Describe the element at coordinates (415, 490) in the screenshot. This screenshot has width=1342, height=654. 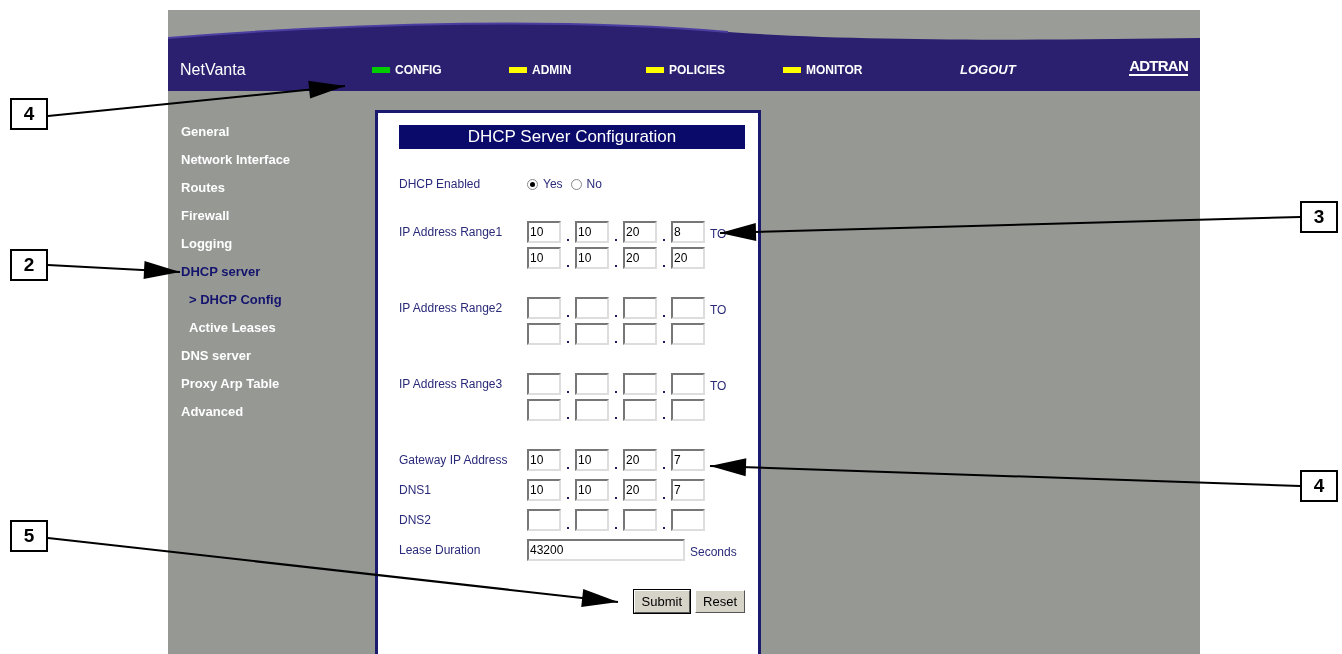
I see `field-label: DNS1` at that location.